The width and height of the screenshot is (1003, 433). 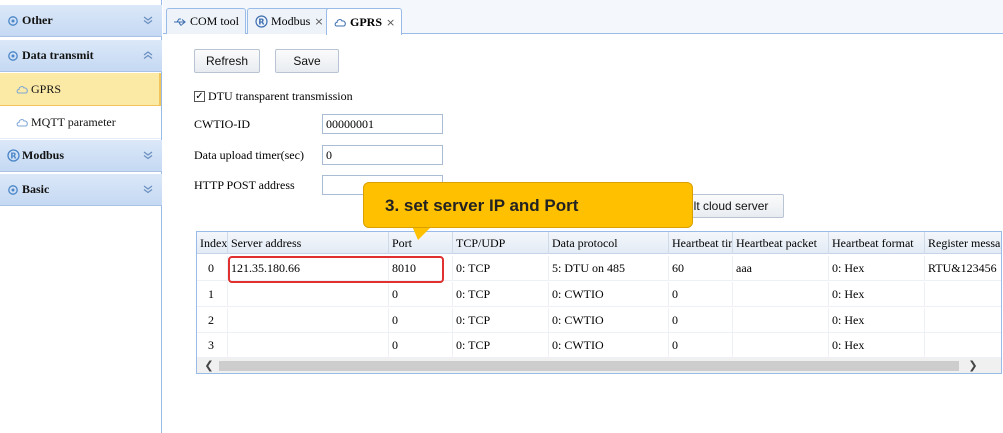 I want to click on server-ip-port-highlight, so click(x=336, y=269).